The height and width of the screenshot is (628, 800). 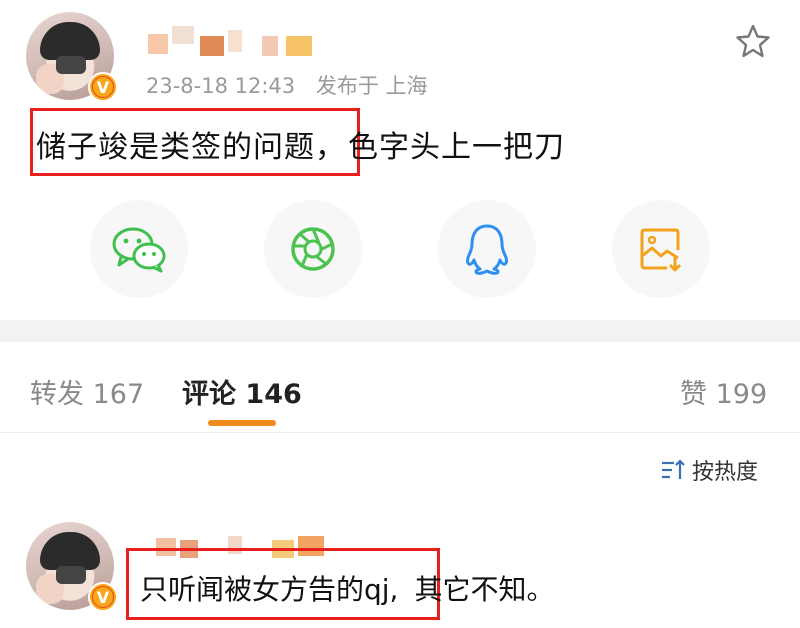 I want to click on comment-text-highlighted: 只听闻被女方告的qj,, so click(x=269, y=589).